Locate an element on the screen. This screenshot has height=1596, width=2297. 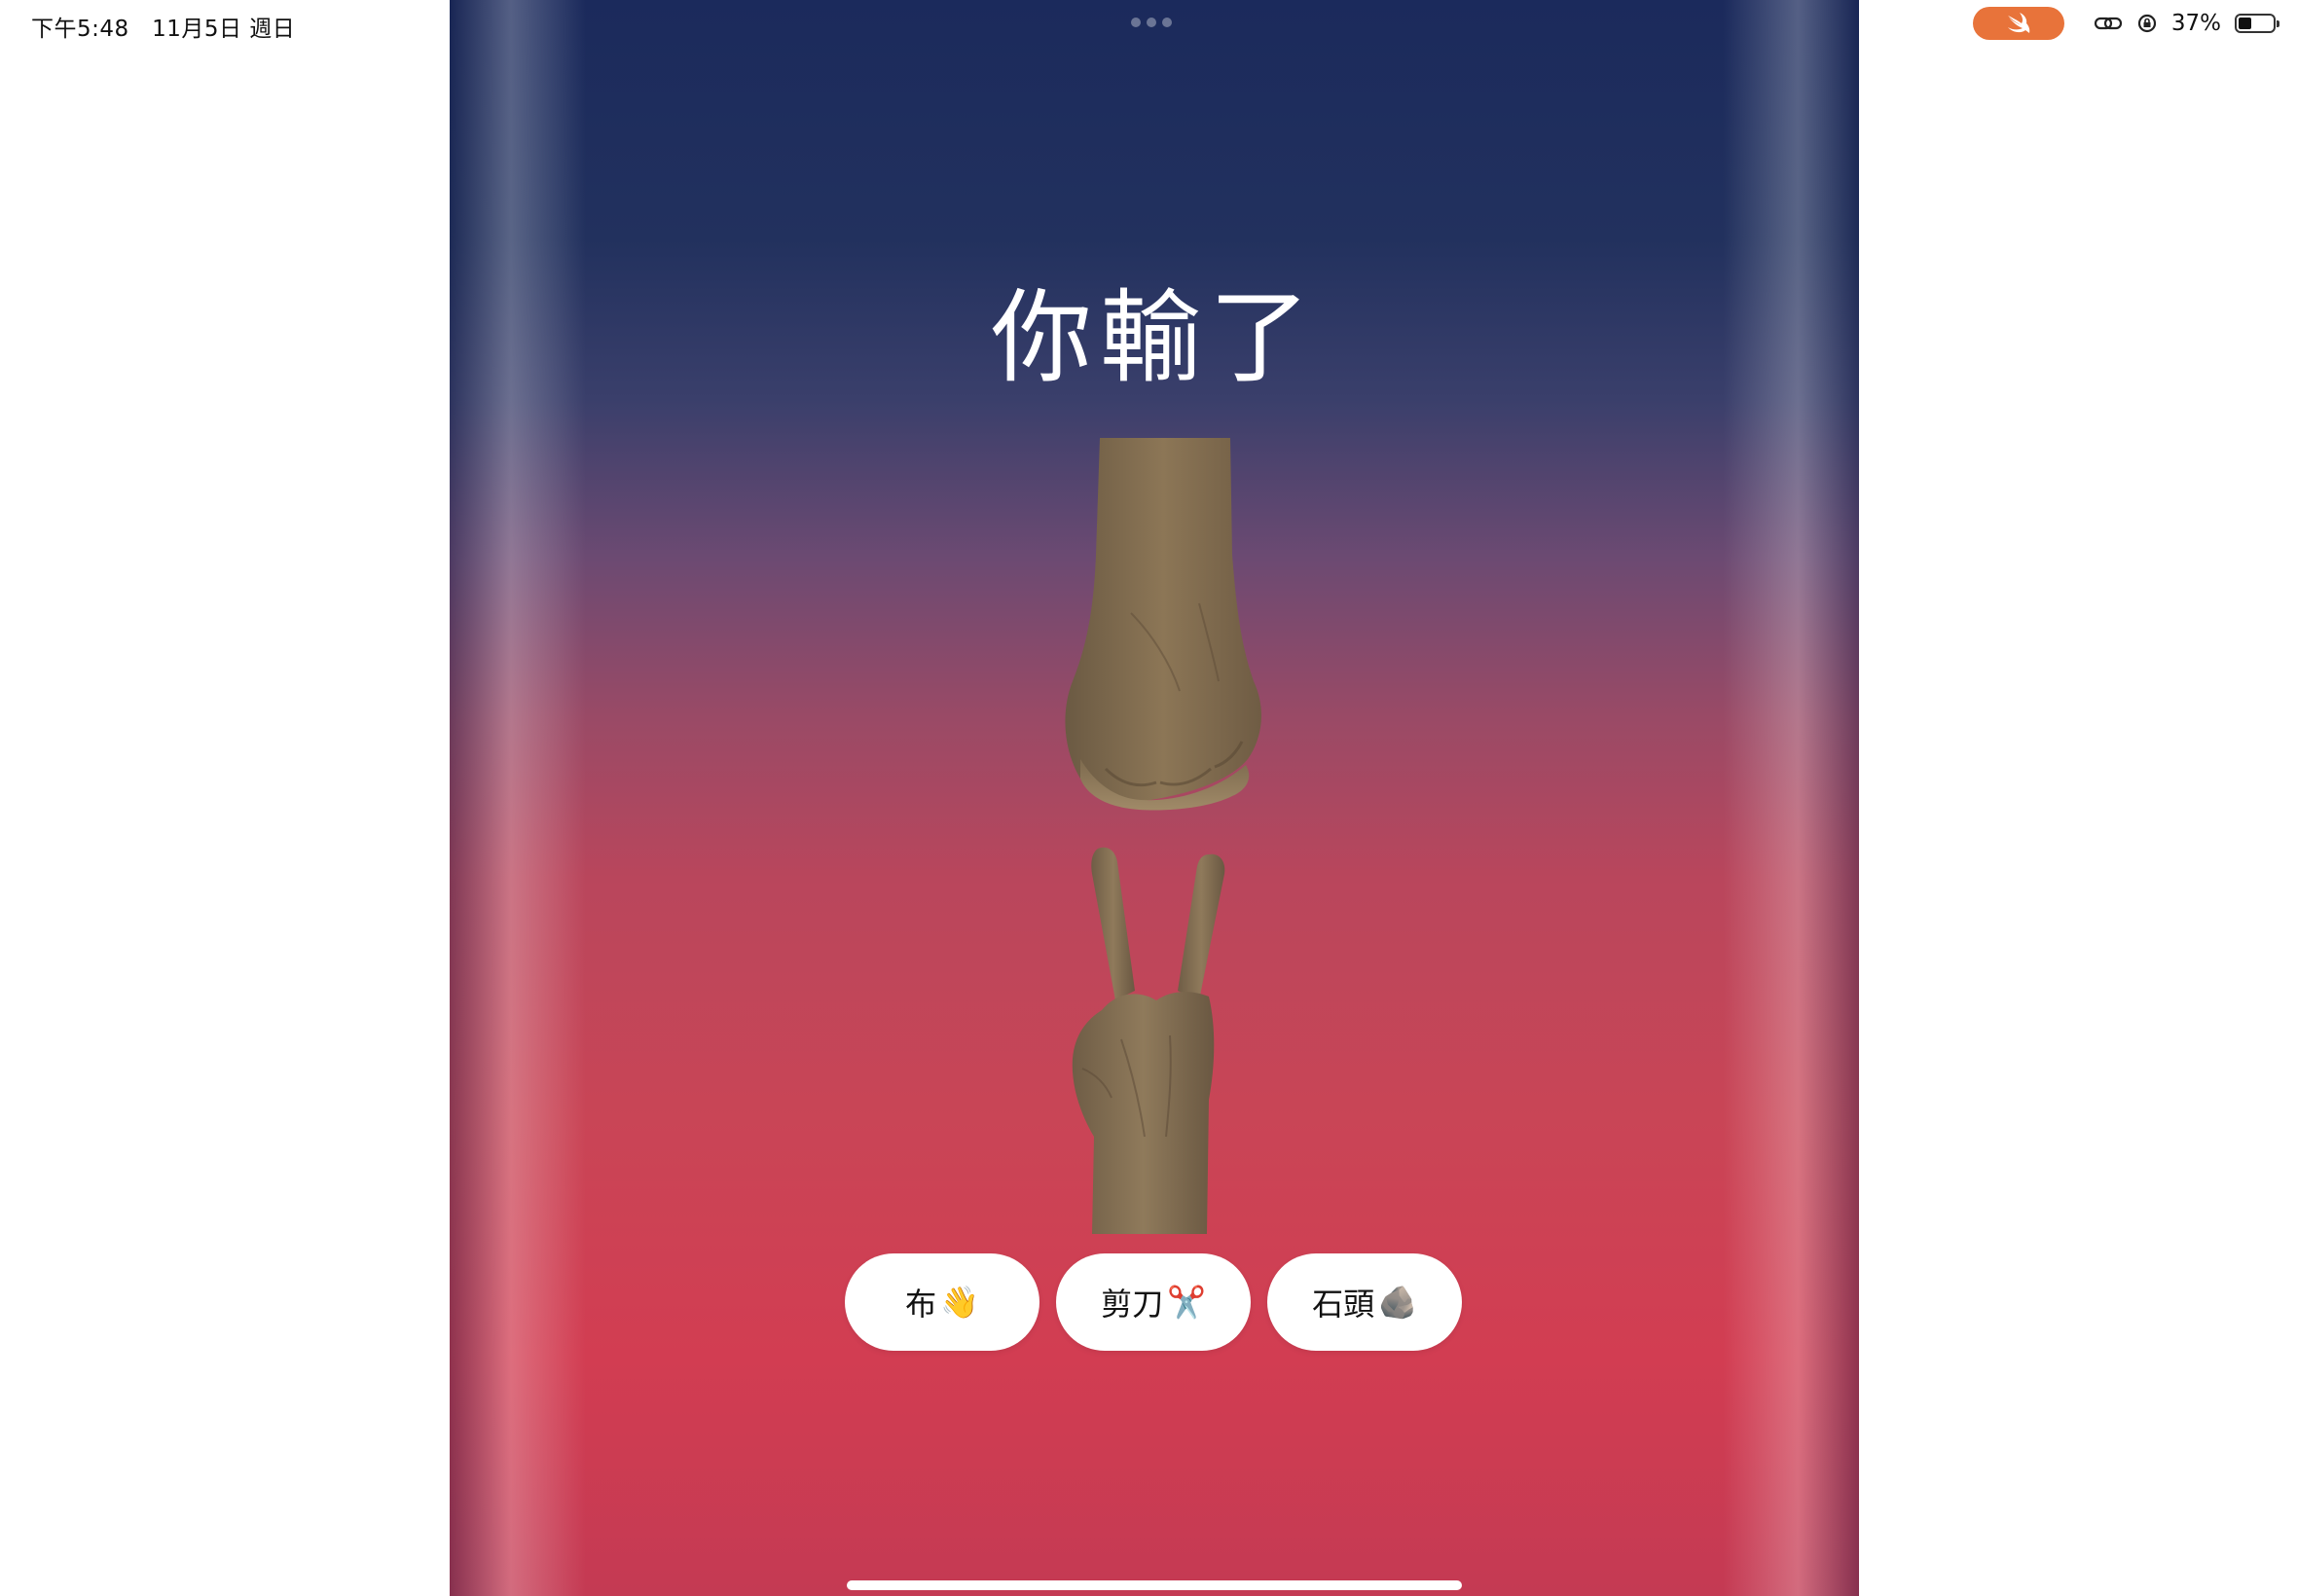
multitasking-menu-icon is located at coordinates (1151, 22).